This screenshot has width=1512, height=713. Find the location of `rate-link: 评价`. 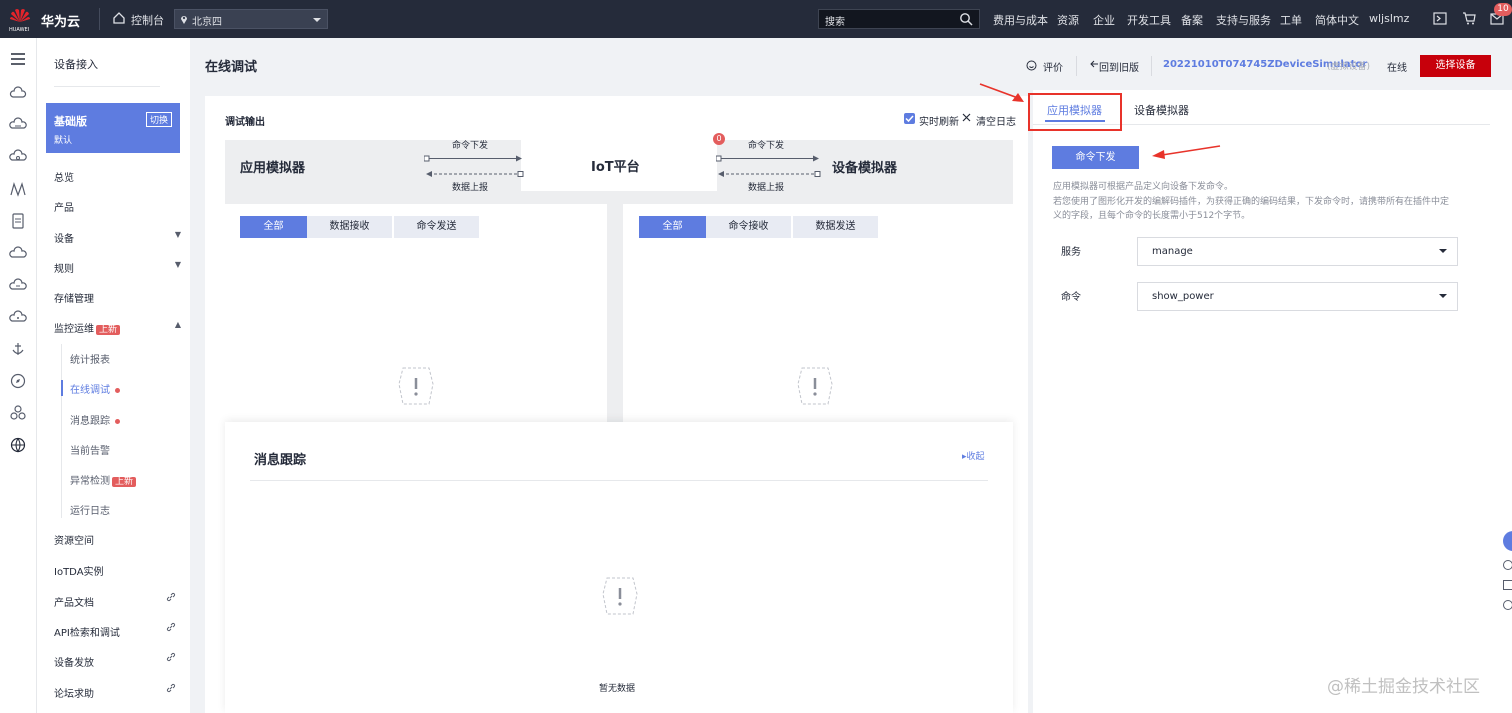

rate-link: 评价 is located at coordinates (1053, 66).